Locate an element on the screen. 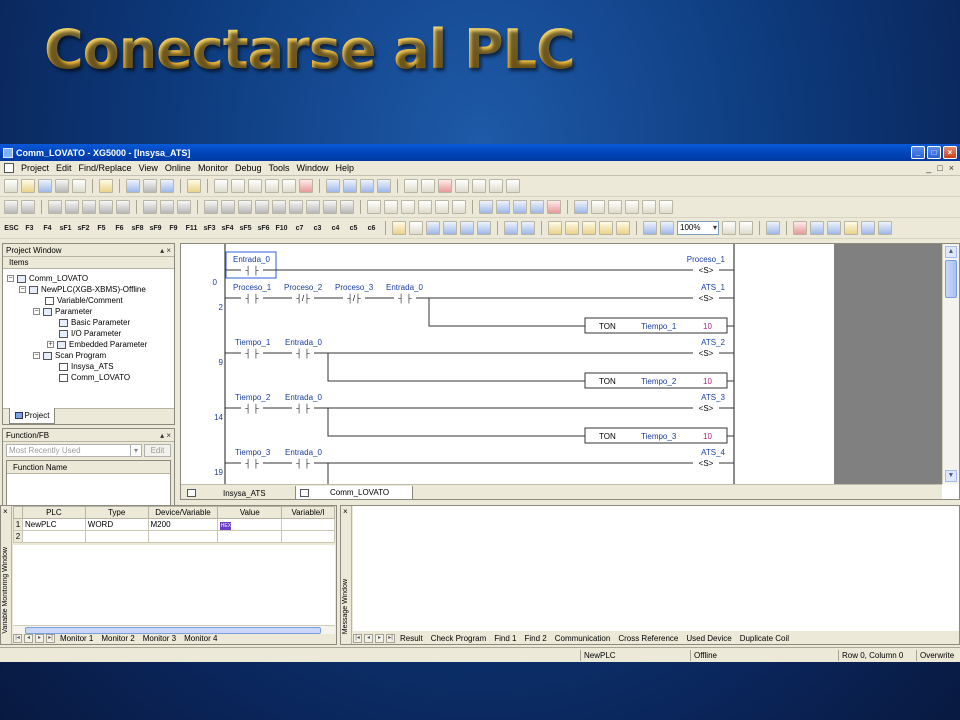  minimize-button: _ is located at coordinates (918, 152).